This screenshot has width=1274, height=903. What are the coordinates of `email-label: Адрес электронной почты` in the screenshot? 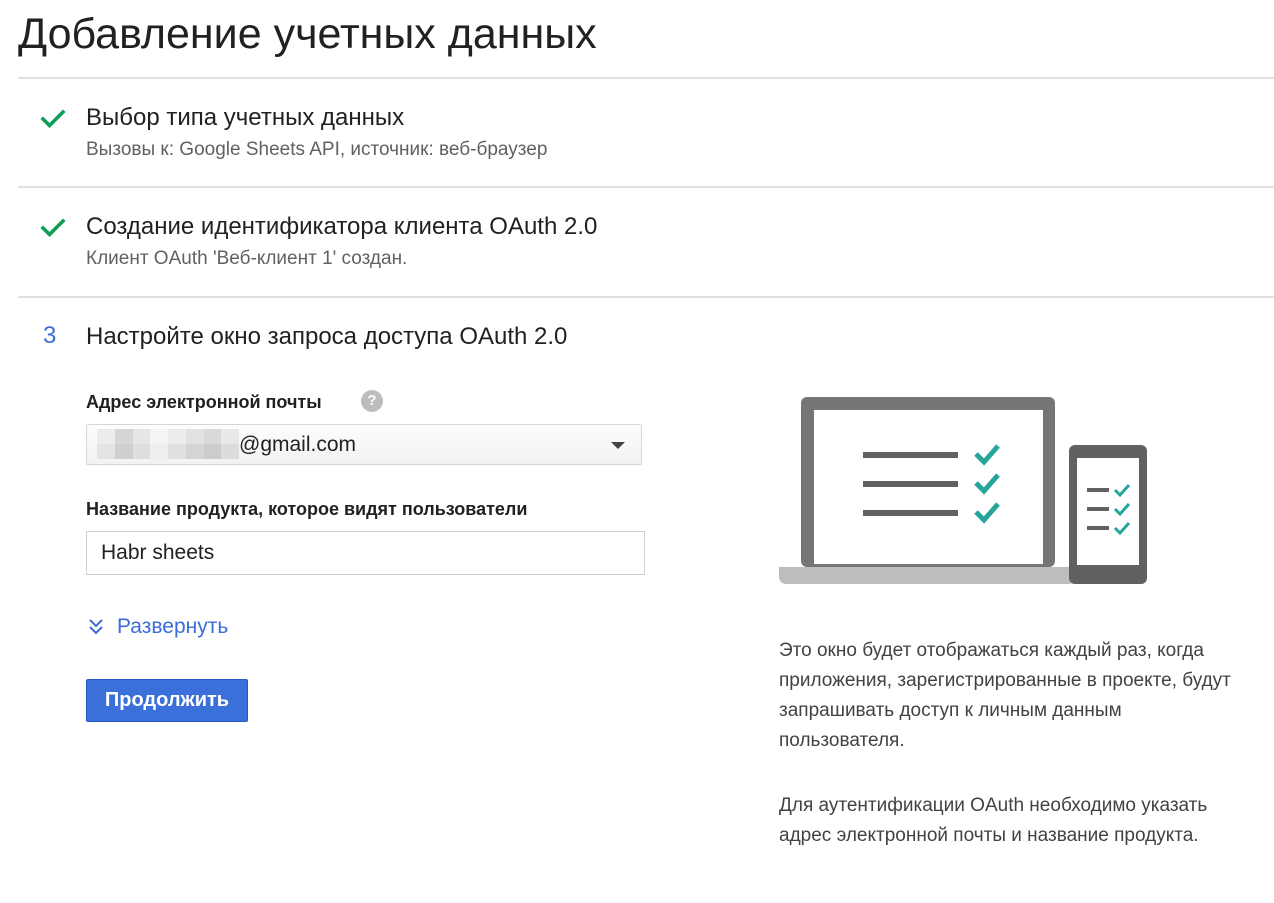 It's located at (204, 402).